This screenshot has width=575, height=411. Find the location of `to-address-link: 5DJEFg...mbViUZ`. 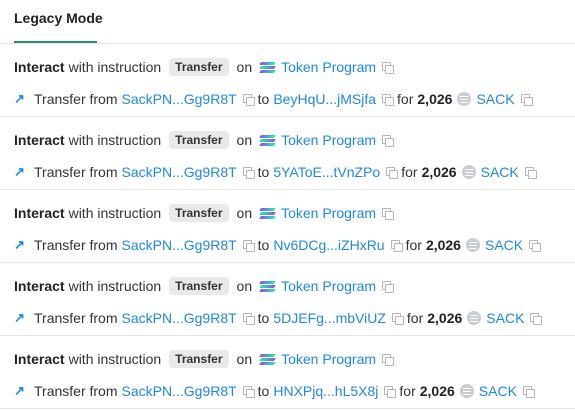

to-address-link: 5DJEFg...mbViUZ is located at coordinates (329, 318).